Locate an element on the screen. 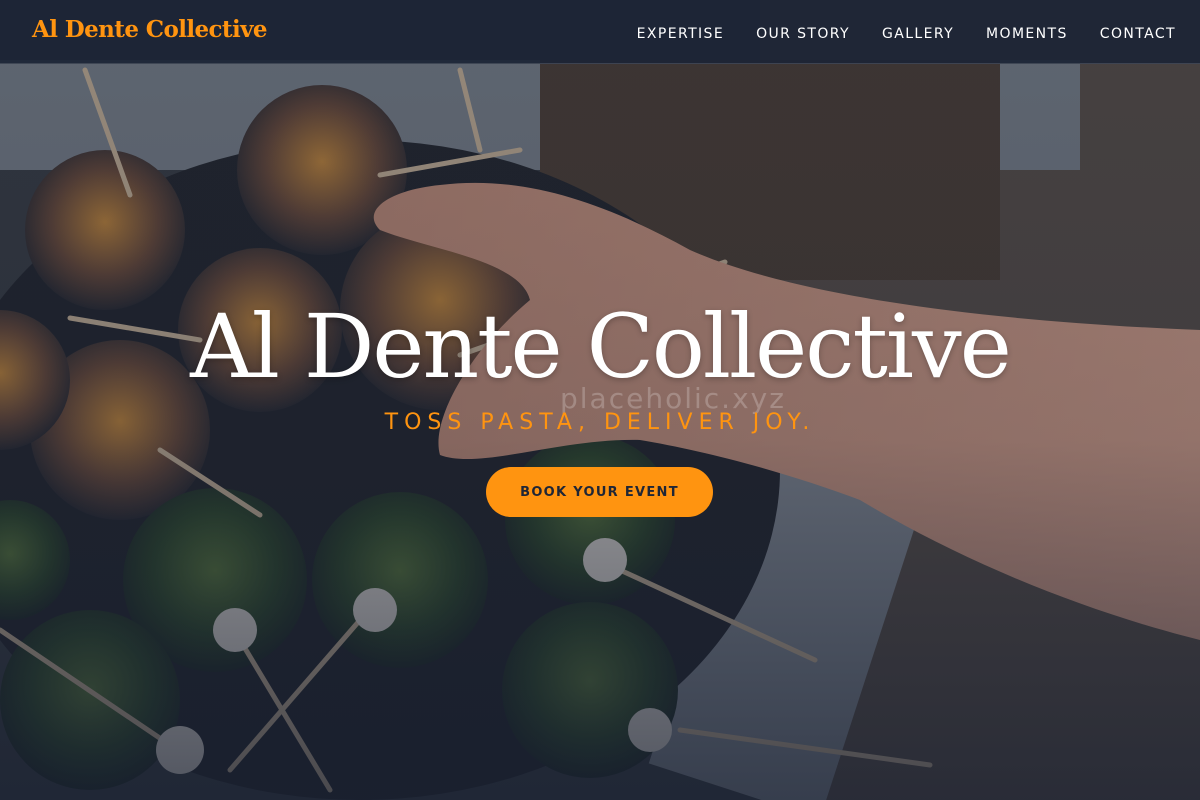 The width and height of the screenshot is (1200, 800). nav-link-moments: MOMENTS is located at coordinates (1027, 34).